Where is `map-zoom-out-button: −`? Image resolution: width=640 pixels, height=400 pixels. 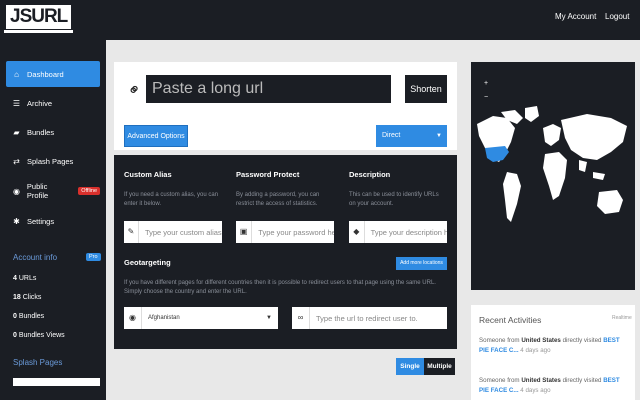 map-zoom-out-button: − is located at coordinates (486, 97).